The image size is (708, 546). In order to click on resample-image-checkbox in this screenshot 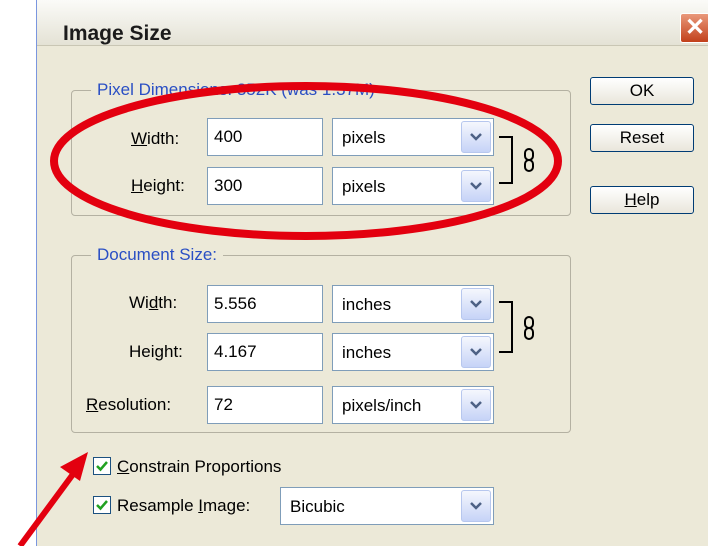, I will do `click(102, 505)`.